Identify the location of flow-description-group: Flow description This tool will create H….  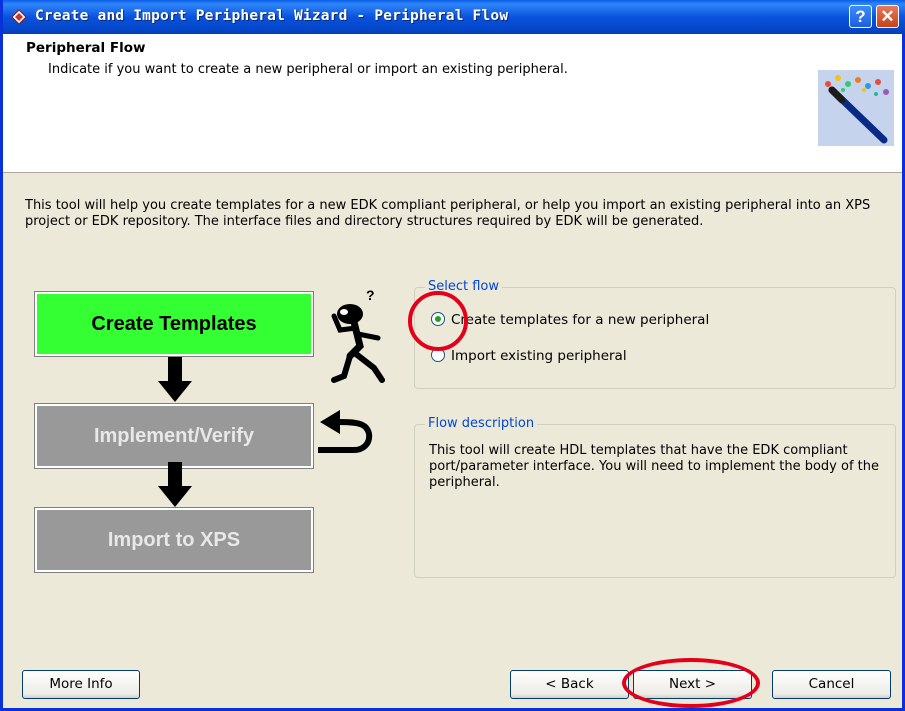
(655, 497).